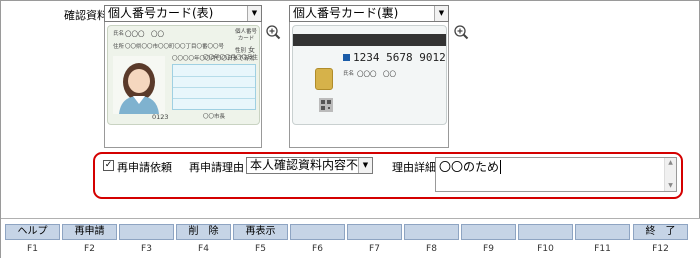 This screenshot has width=700, height=258. Describe the element at coordinates (214, 117) in the screenshot. I see `front-city-value: 〇〇市長` at that location.